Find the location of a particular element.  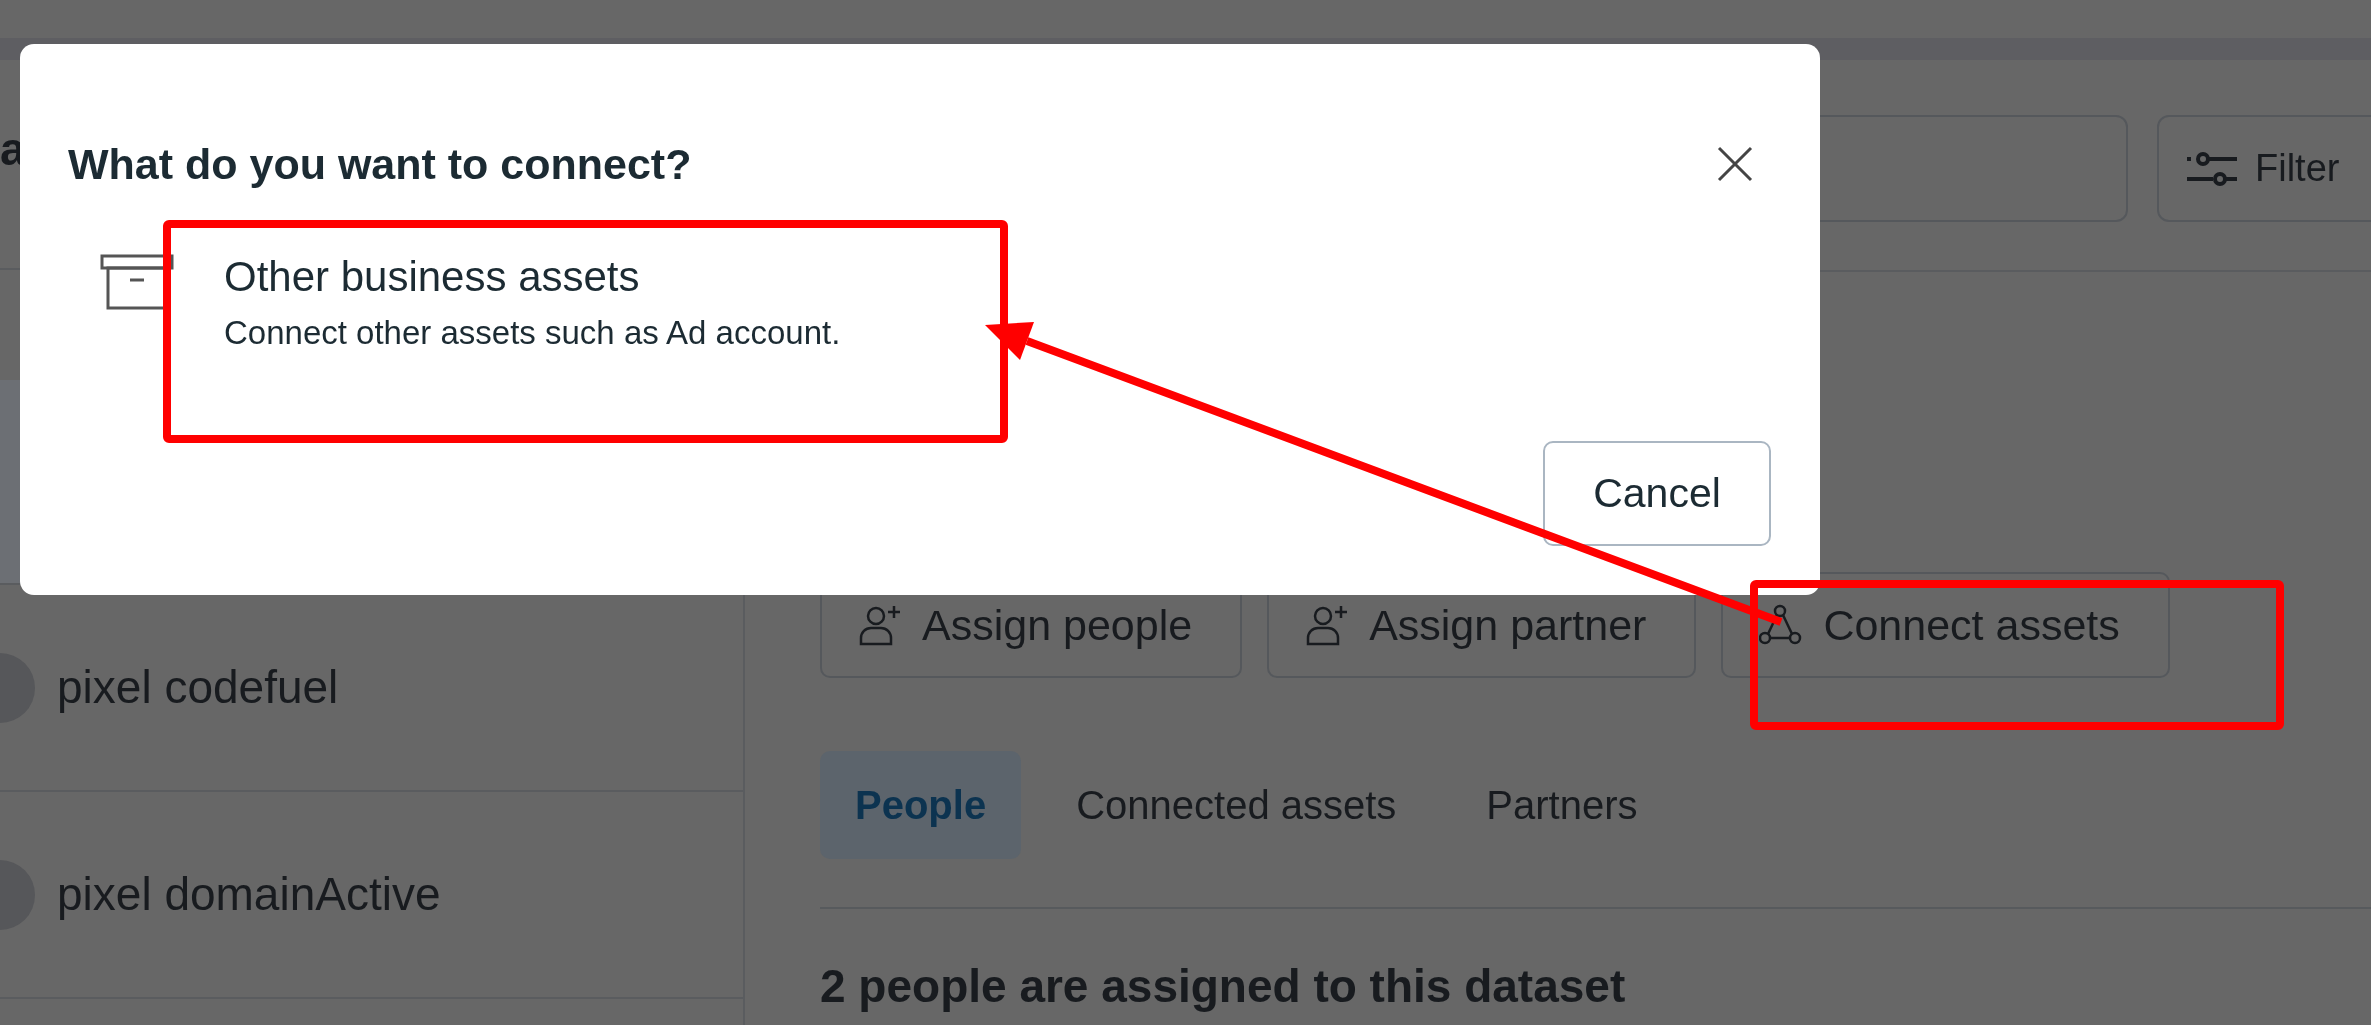

cancel-button: Cancel is located at coordinates (1657, 493).